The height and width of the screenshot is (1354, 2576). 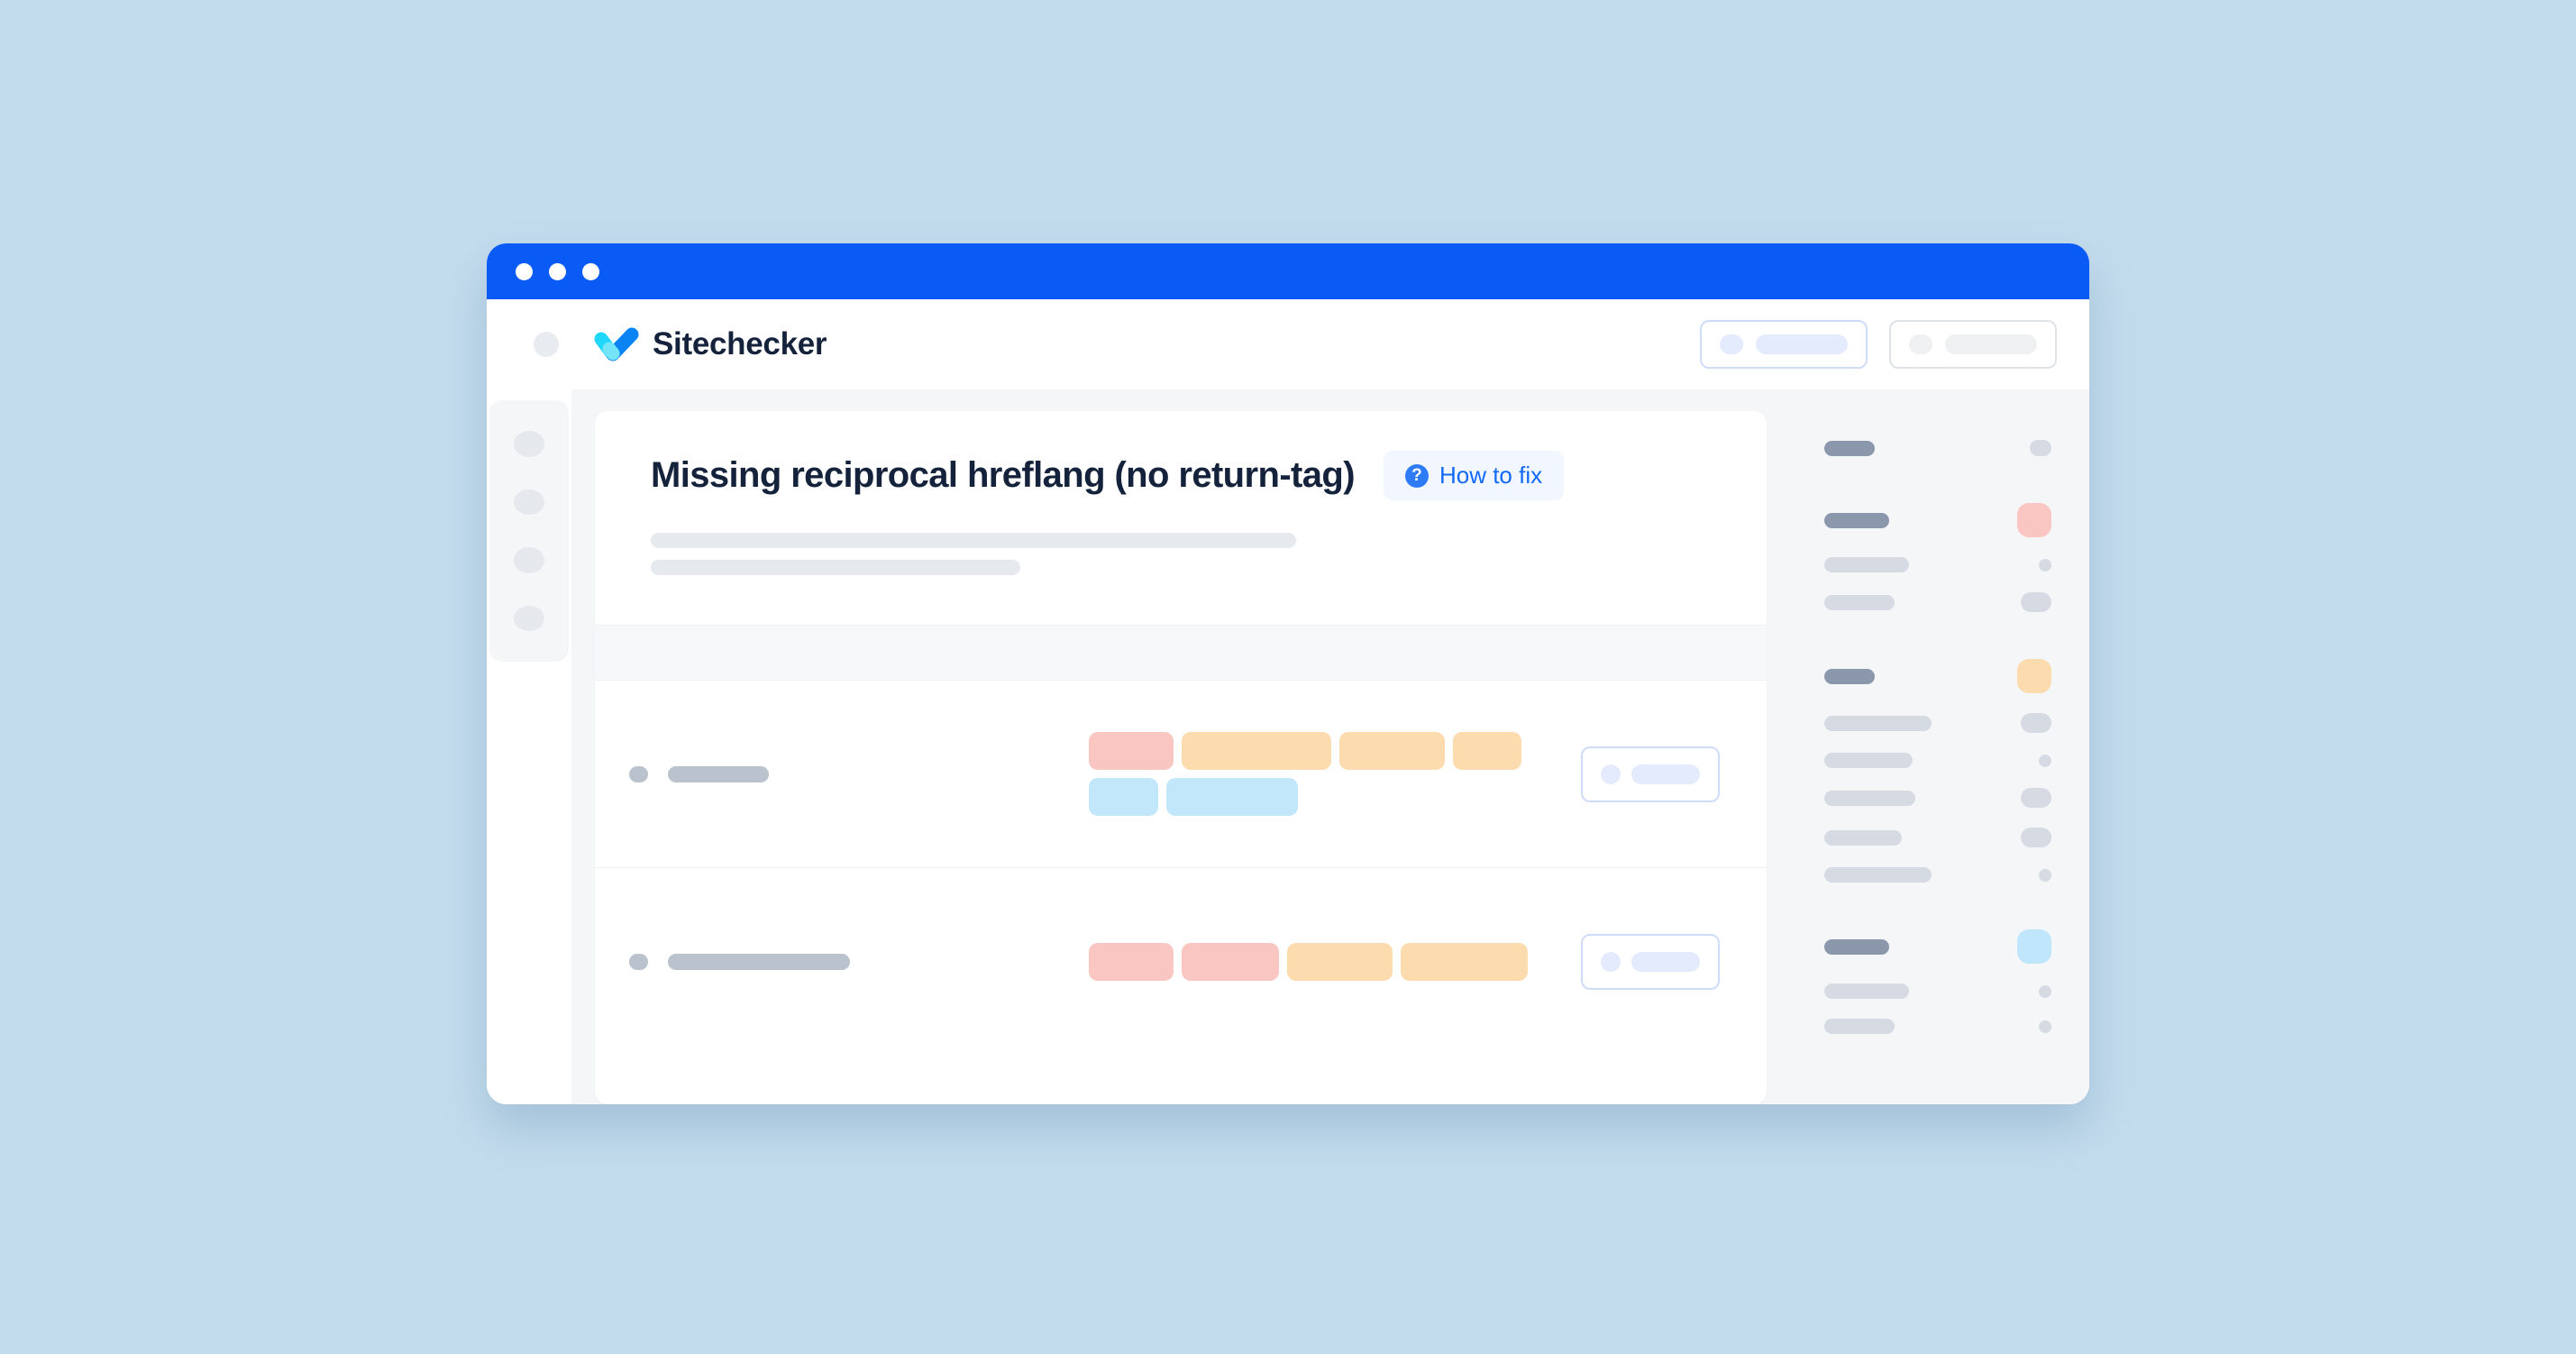 I want to click on description-skeleton, so click(x=1183, y=554).